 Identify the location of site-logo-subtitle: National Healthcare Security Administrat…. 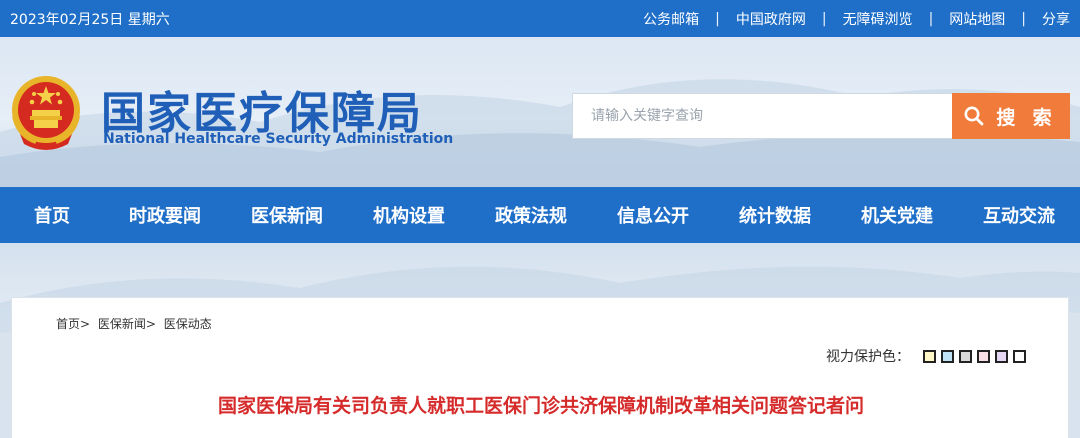
(278, 139).